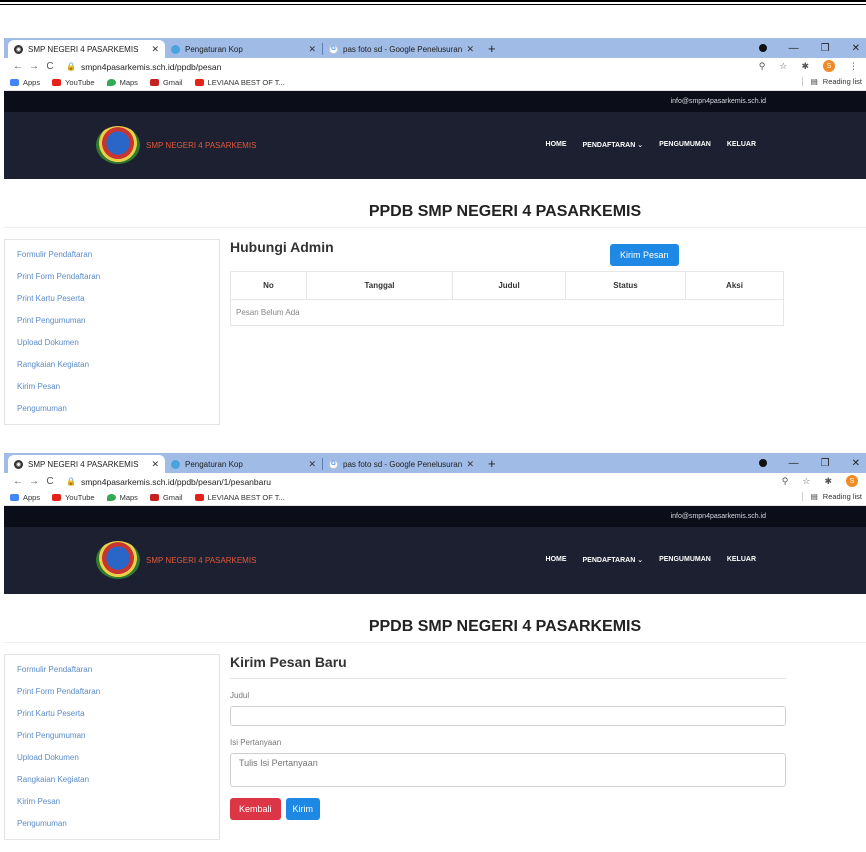 This screenshot has width=866, height=852. I want to click on table-header-row: No Tanggal Judul Status Aksi, so click(507, 285).